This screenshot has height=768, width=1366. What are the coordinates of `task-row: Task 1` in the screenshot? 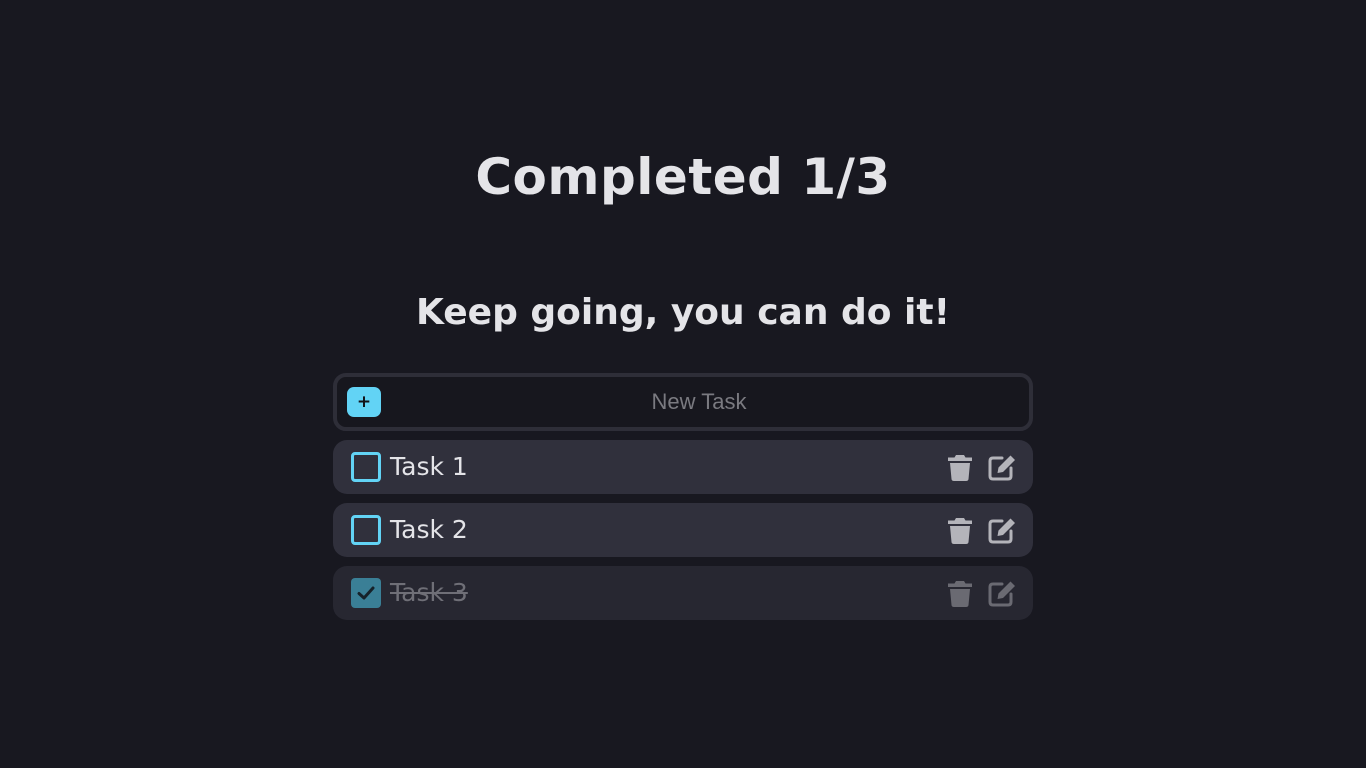 It's located at (683, 467).